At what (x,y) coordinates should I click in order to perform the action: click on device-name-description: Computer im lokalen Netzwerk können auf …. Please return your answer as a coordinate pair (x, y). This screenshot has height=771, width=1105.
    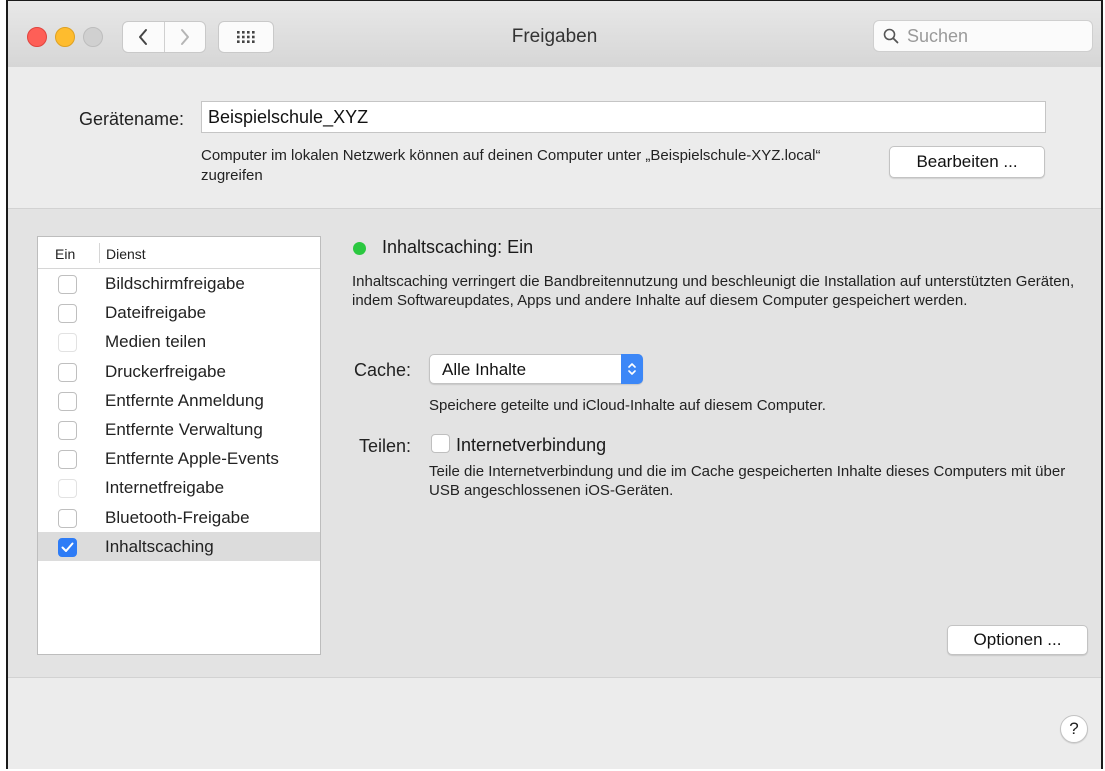
    Looking at the image, I should click on (511, 165).